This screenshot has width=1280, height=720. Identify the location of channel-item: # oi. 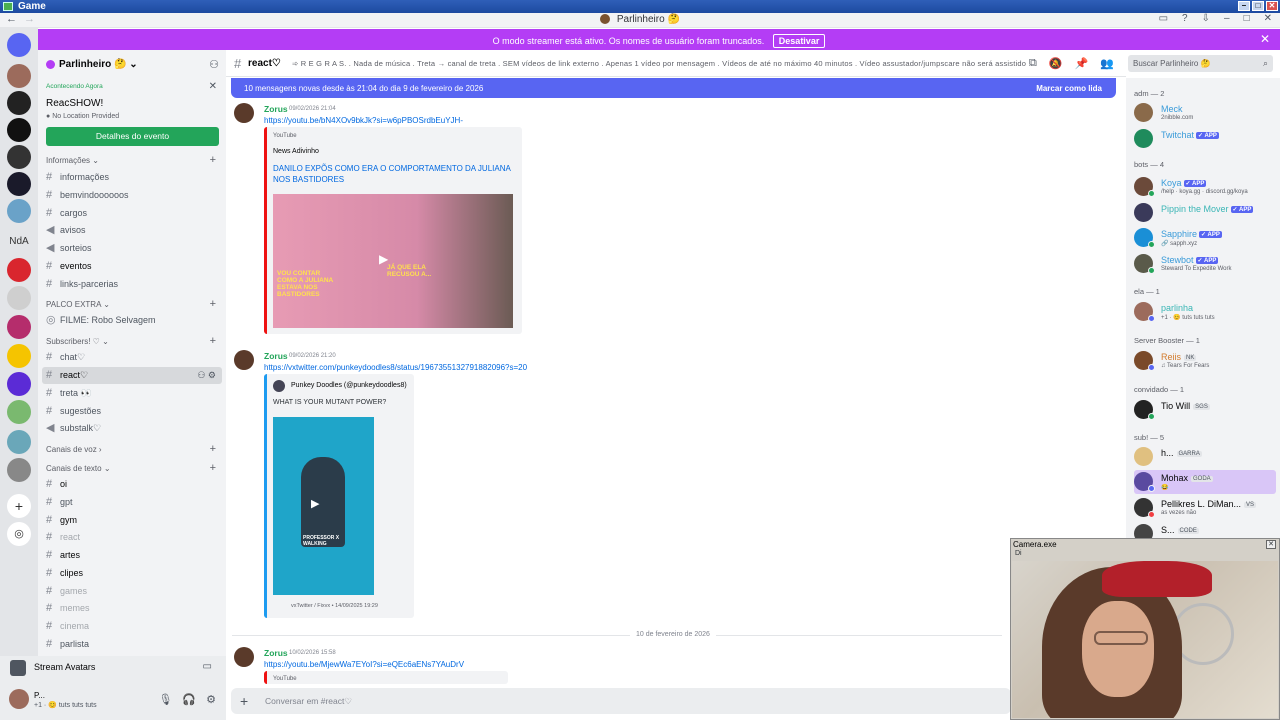
(132, 484).